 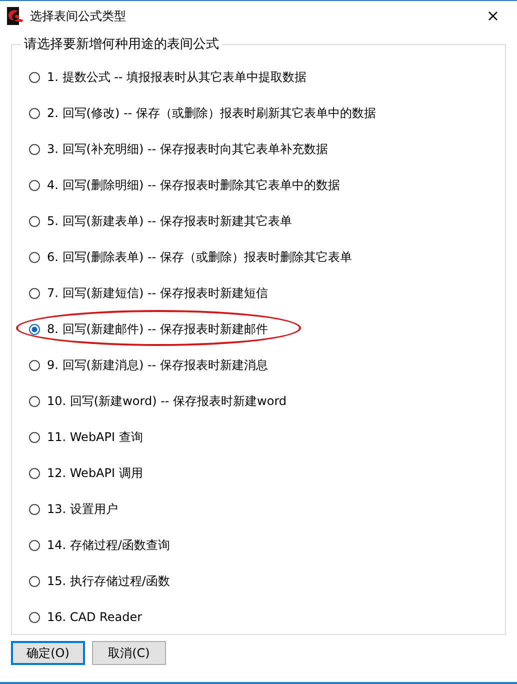 I want to click on option-label: 4. 回写(删除明细) -- 保存报表时删除其它表单中的数据, so click(x=193, y=185).